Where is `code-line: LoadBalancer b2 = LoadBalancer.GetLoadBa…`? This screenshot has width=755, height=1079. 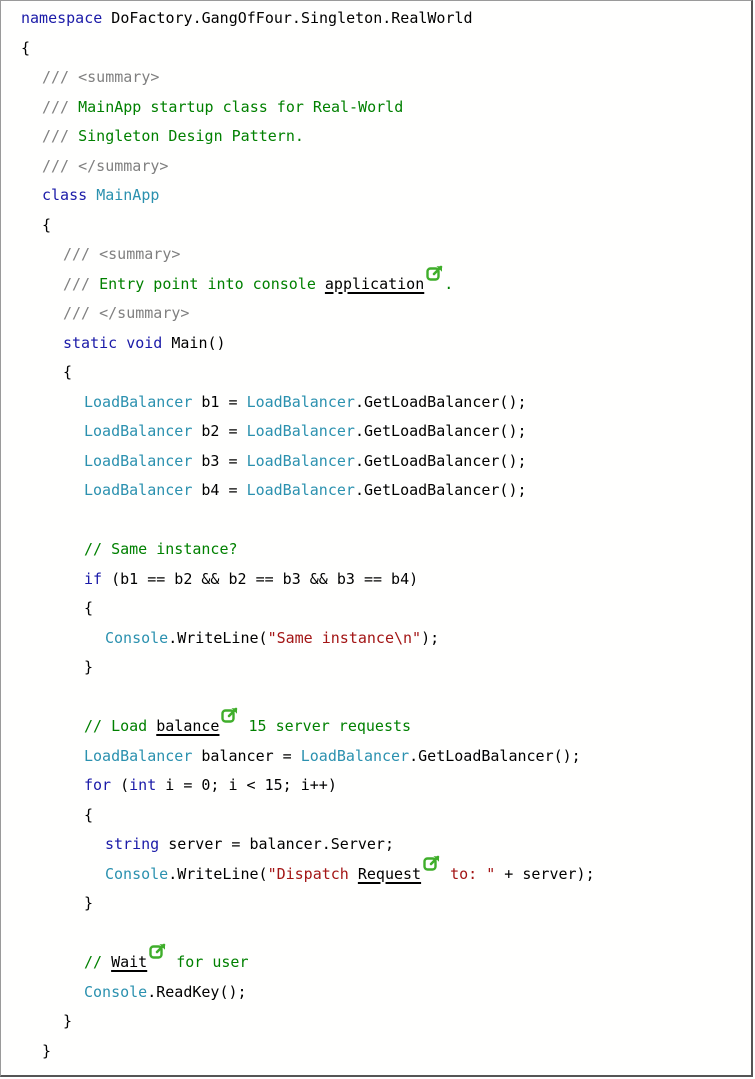 code-line: LoadBalancer b2 = LoadBalancer.GetLoadBa… is located at coordinates (305, 431).